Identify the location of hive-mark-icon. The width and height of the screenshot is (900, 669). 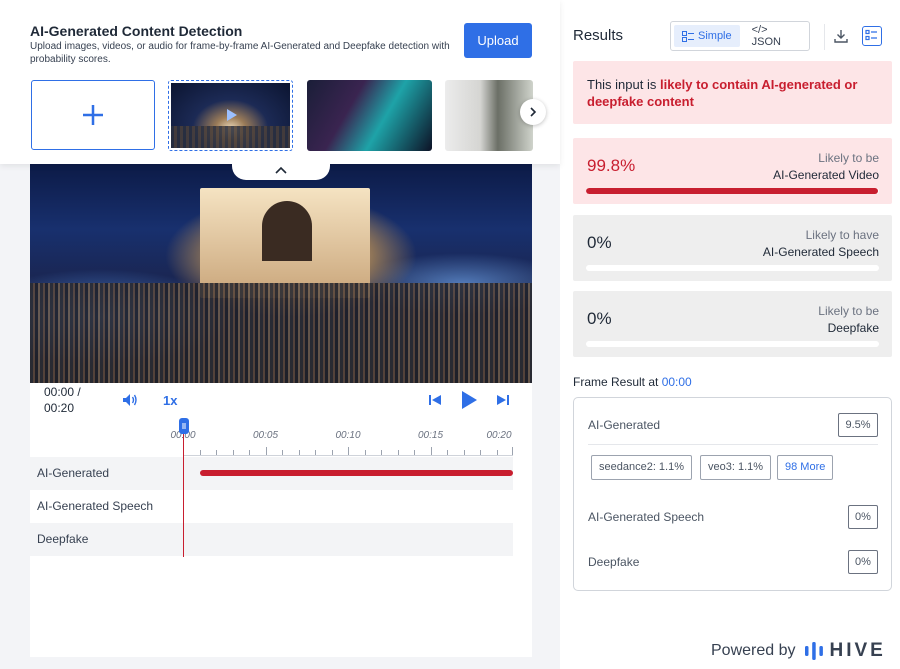
(813, 651).